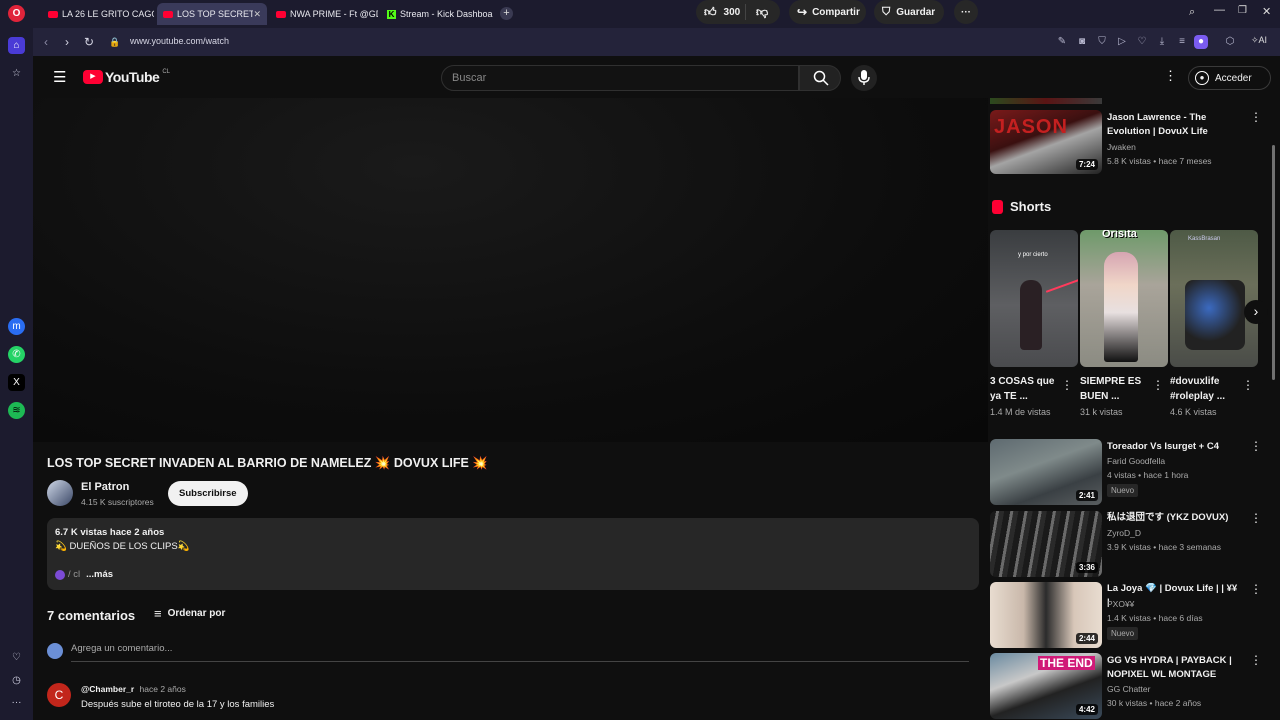 The image size is (1280, 720). What do you see at coordinates (1192, 12) in the screenshot?
I see `search-tabs-icon: ⌕` at bounding box center [1192, 12].